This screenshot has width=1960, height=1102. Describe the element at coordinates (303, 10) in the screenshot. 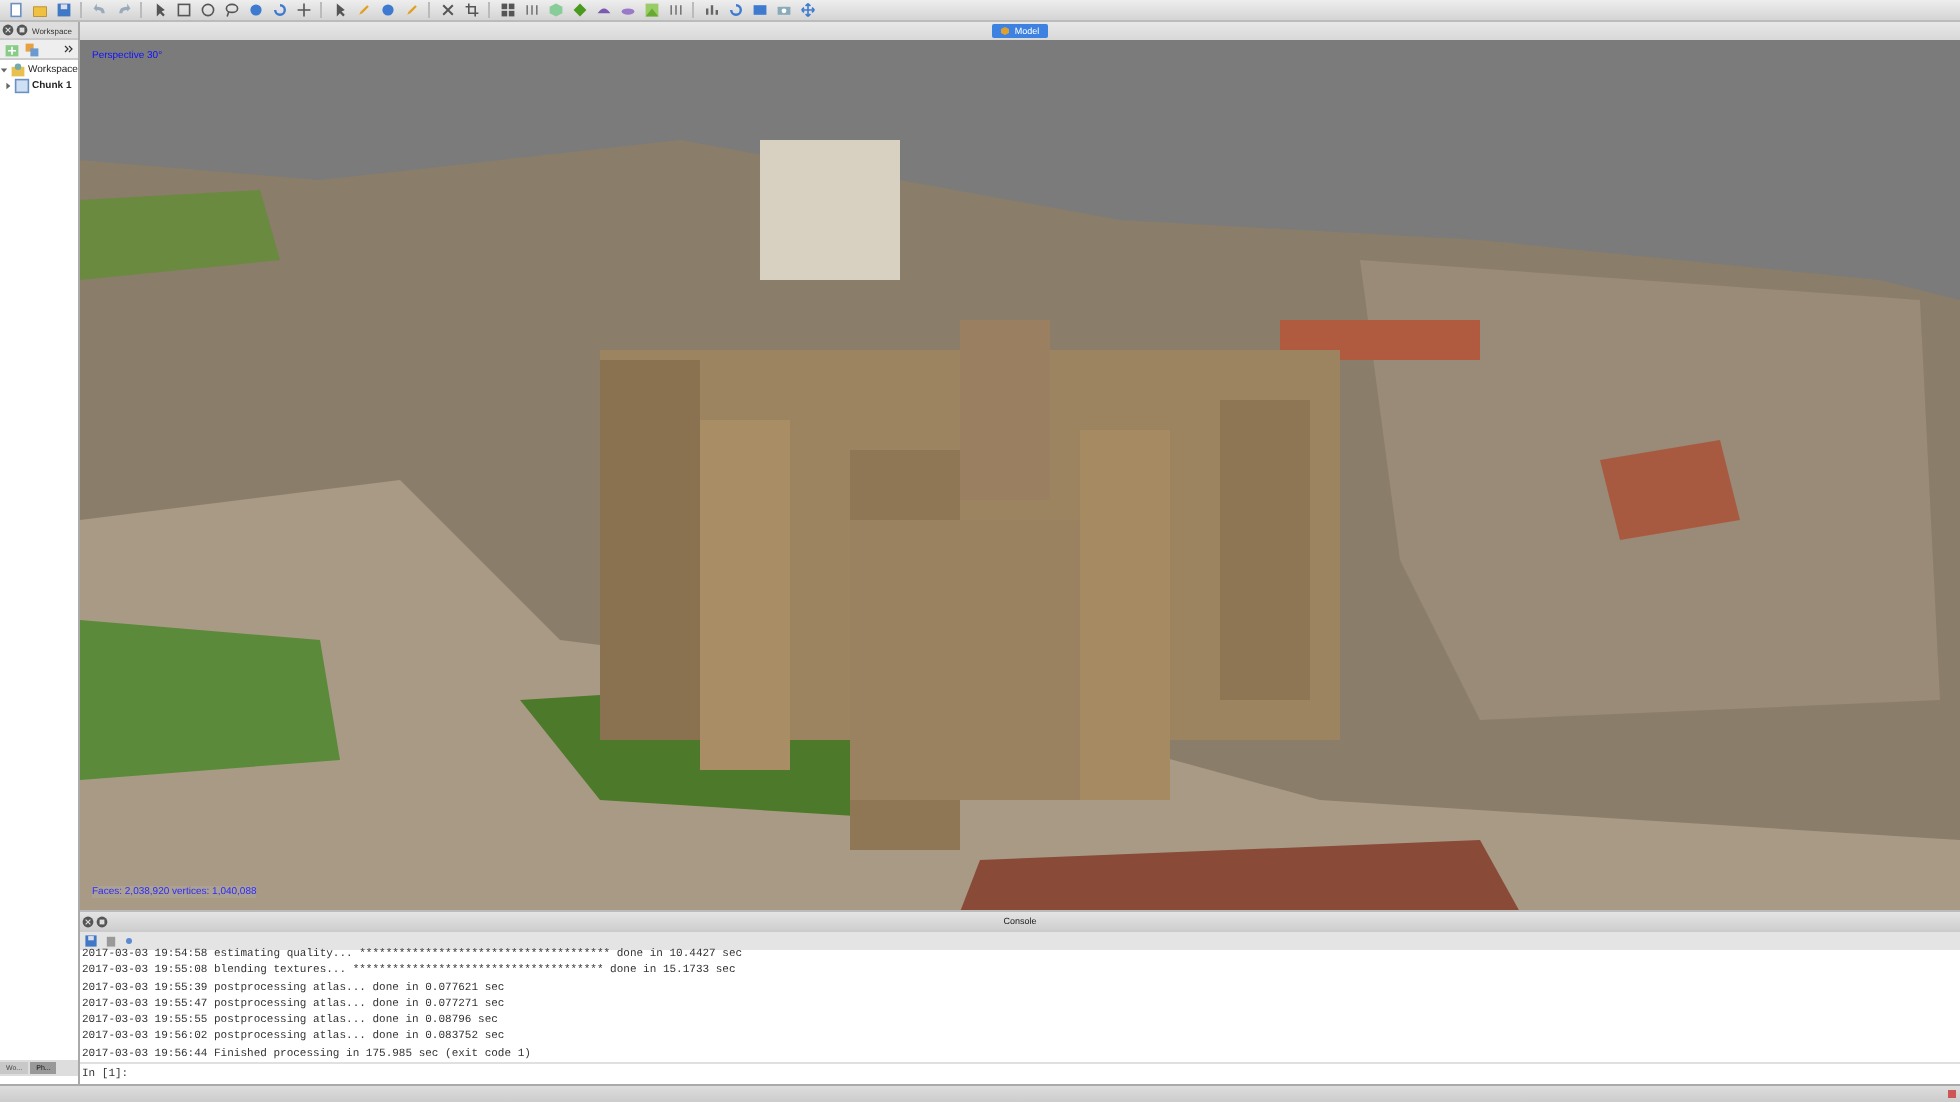

I see `move-icon` at that location.